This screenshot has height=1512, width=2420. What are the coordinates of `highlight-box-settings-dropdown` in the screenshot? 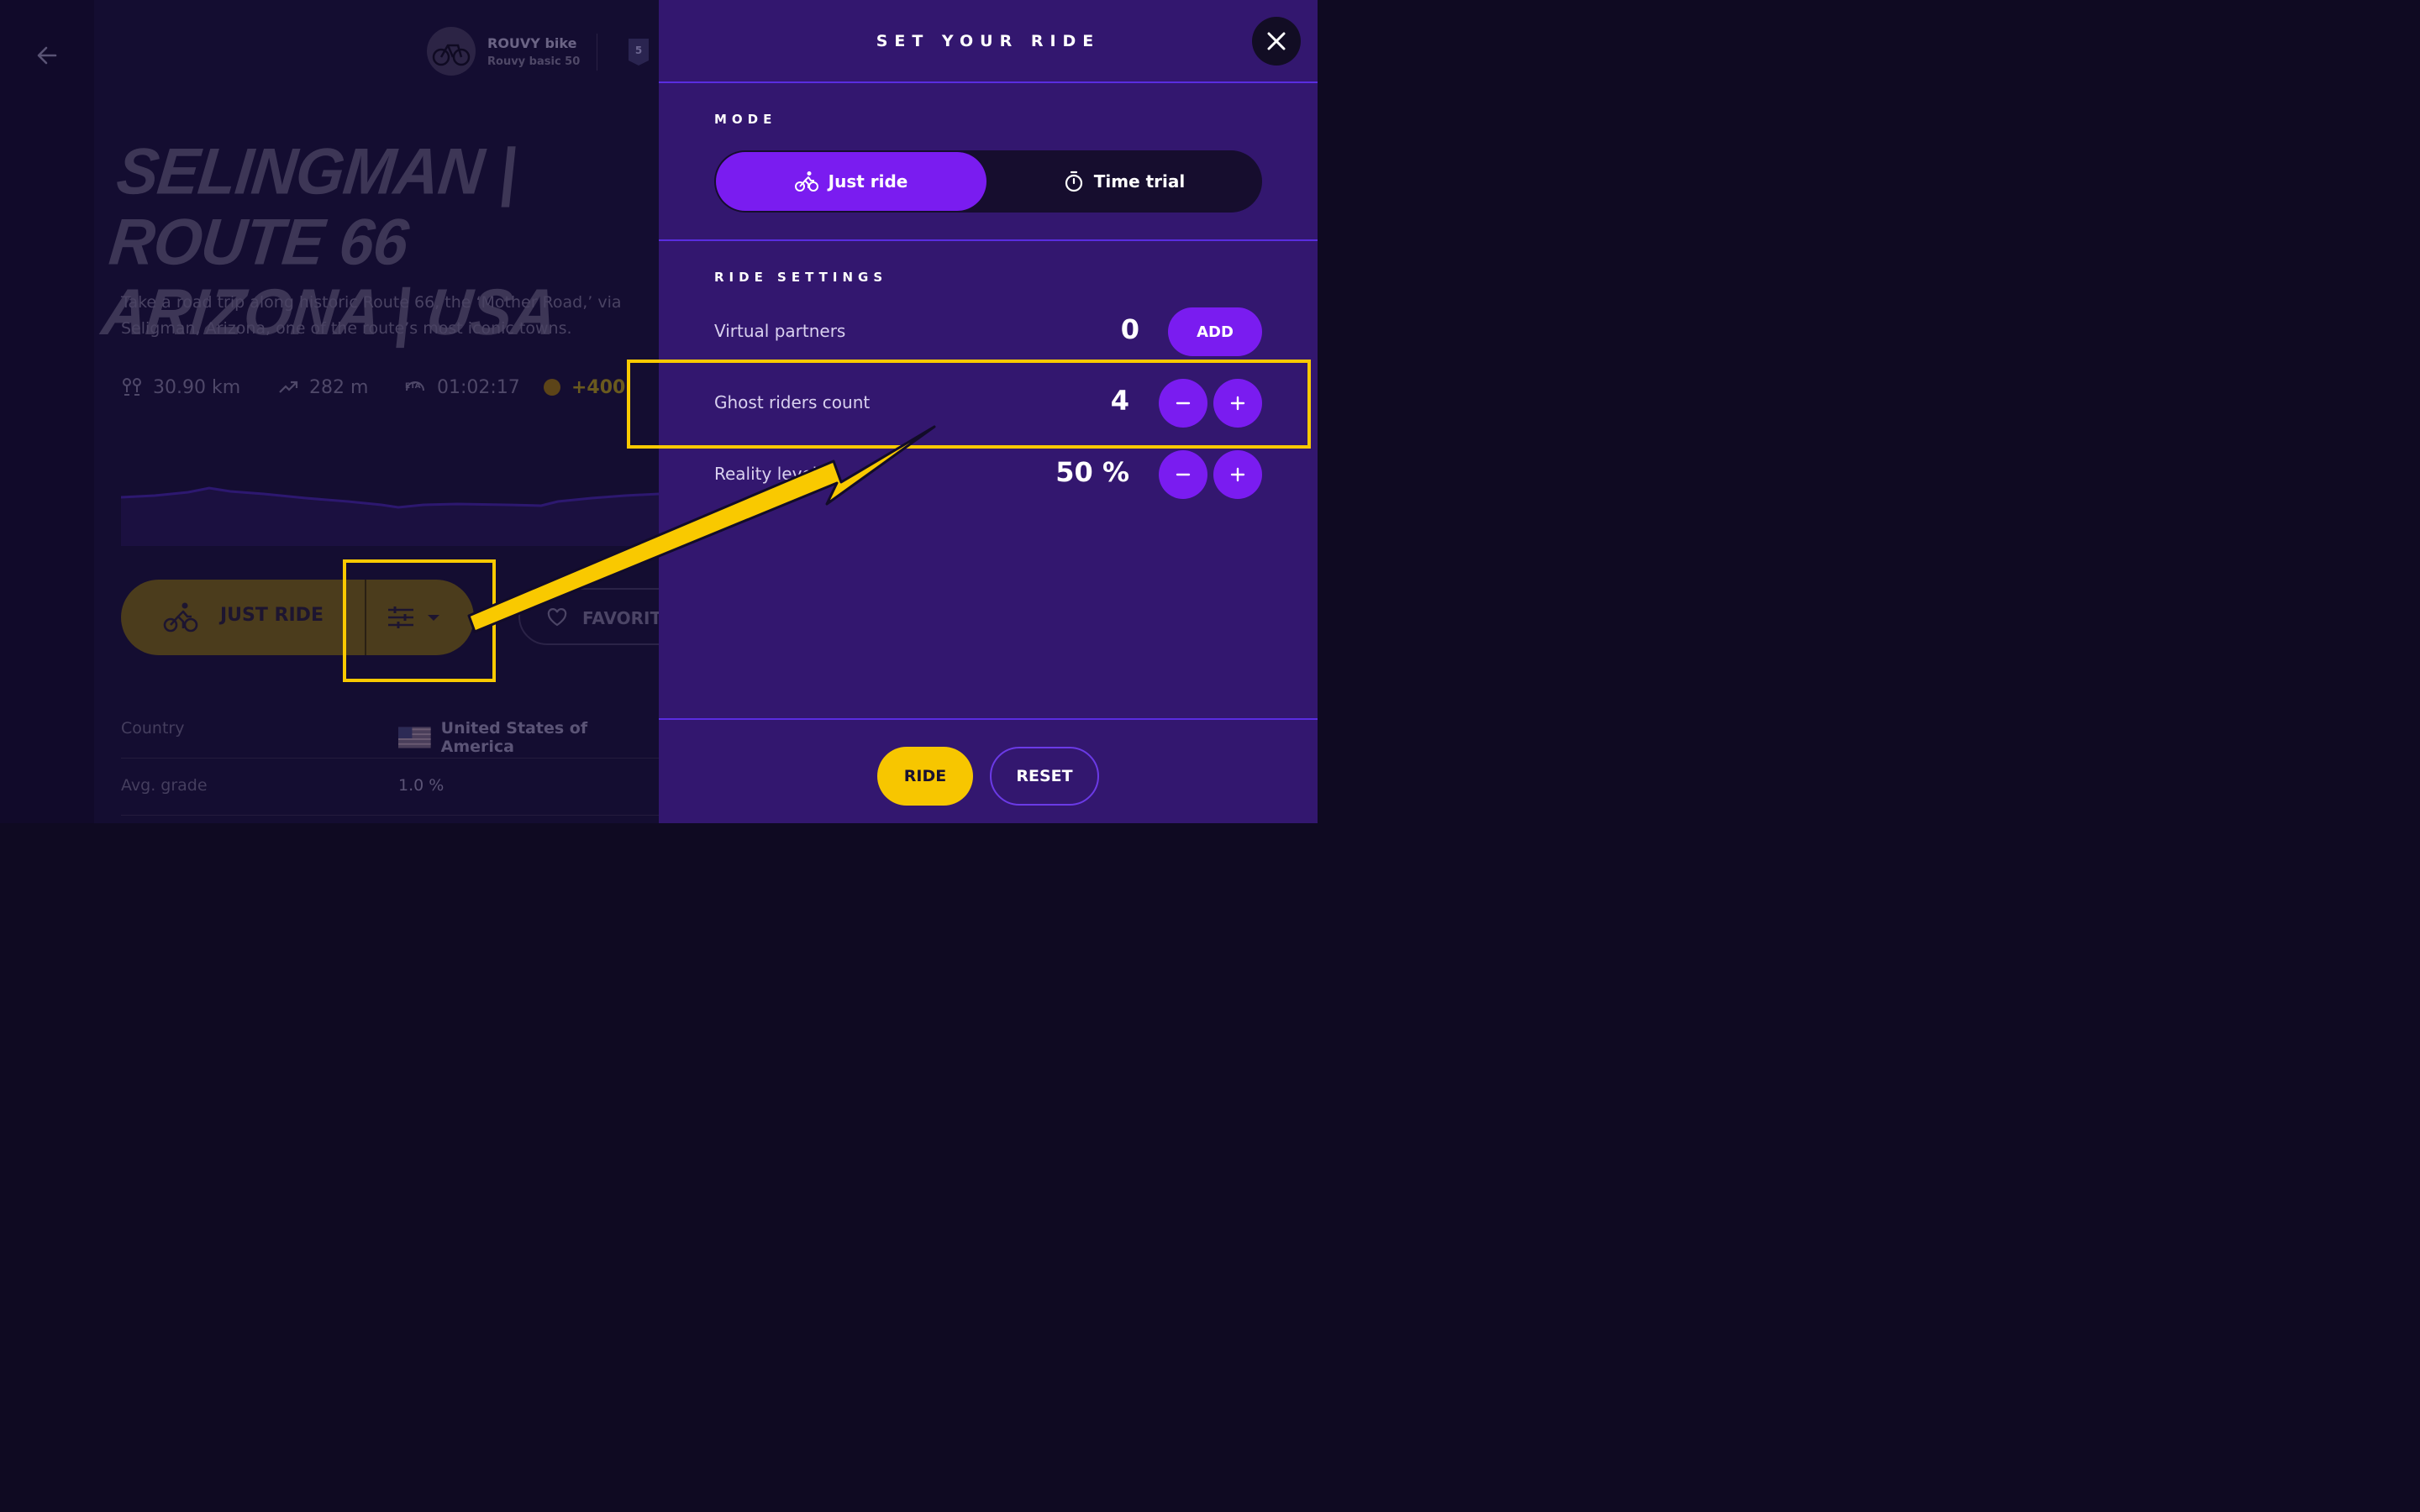 It's located at (420, 620).